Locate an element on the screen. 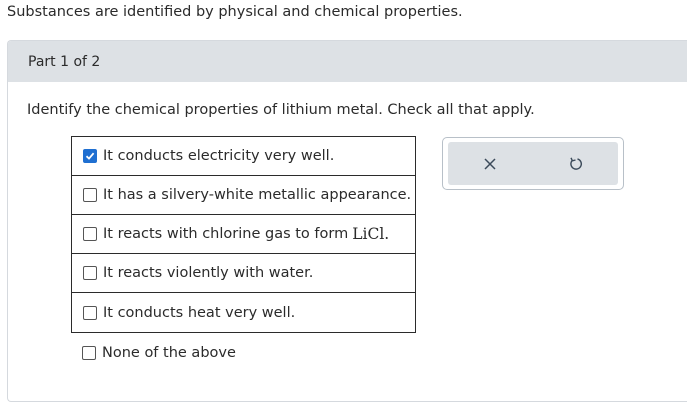 This screenshot has height=406, width=687. x-icon is located at coordinates (490, 164).